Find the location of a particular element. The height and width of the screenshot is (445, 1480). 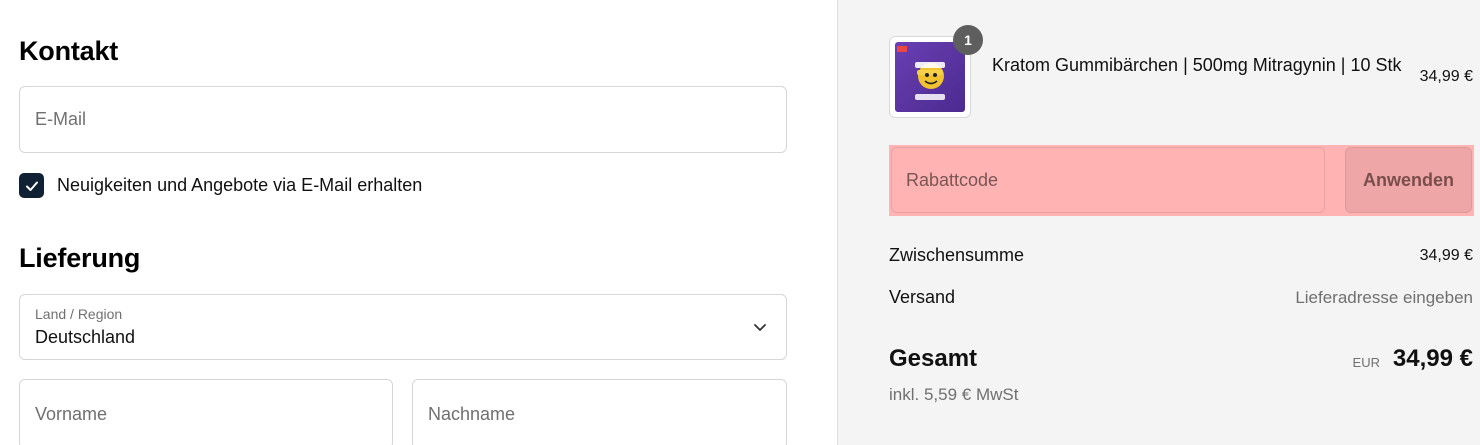

product-image is located at coordinates (930, 77).